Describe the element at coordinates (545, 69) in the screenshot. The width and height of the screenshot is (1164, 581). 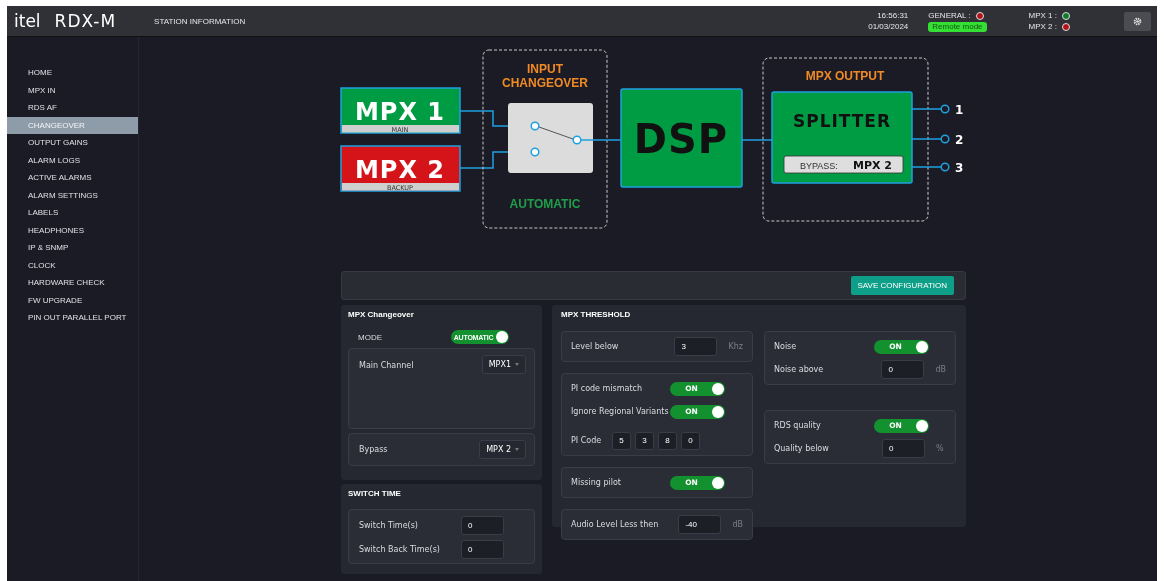
I see `block-title: INPUT` at that location.